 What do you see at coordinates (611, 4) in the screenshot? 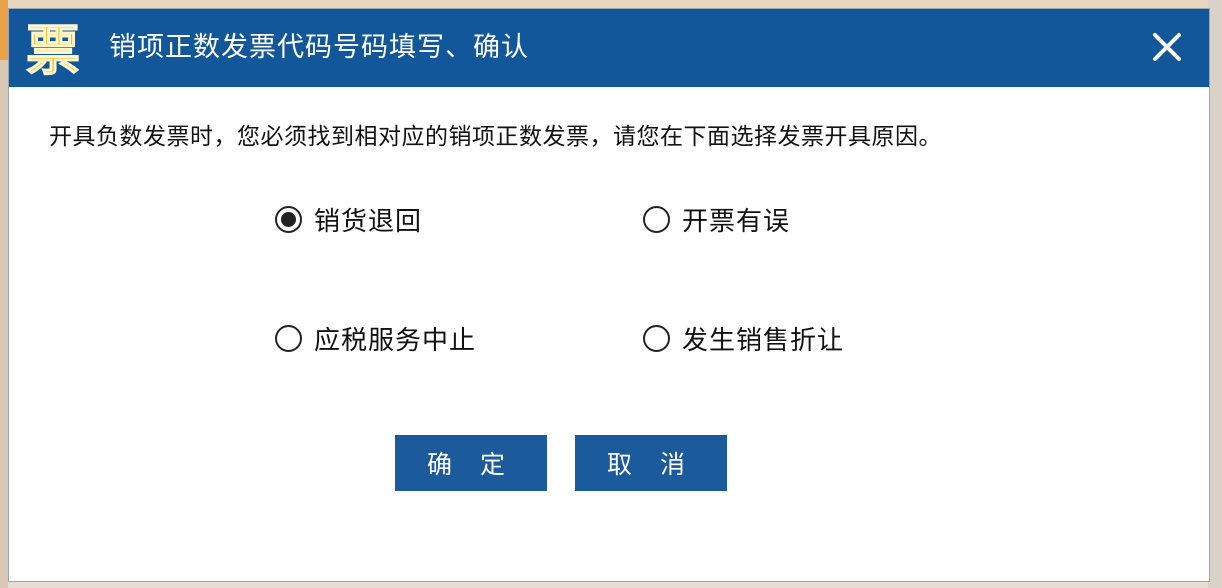
I see `background-top-strip` at bounding box center [611, 4].